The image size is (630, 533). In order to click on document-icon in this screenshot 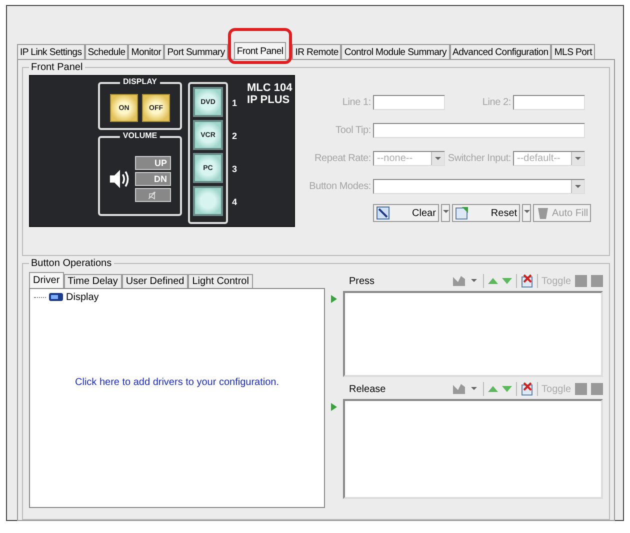, I will do `click(461, 213)`.